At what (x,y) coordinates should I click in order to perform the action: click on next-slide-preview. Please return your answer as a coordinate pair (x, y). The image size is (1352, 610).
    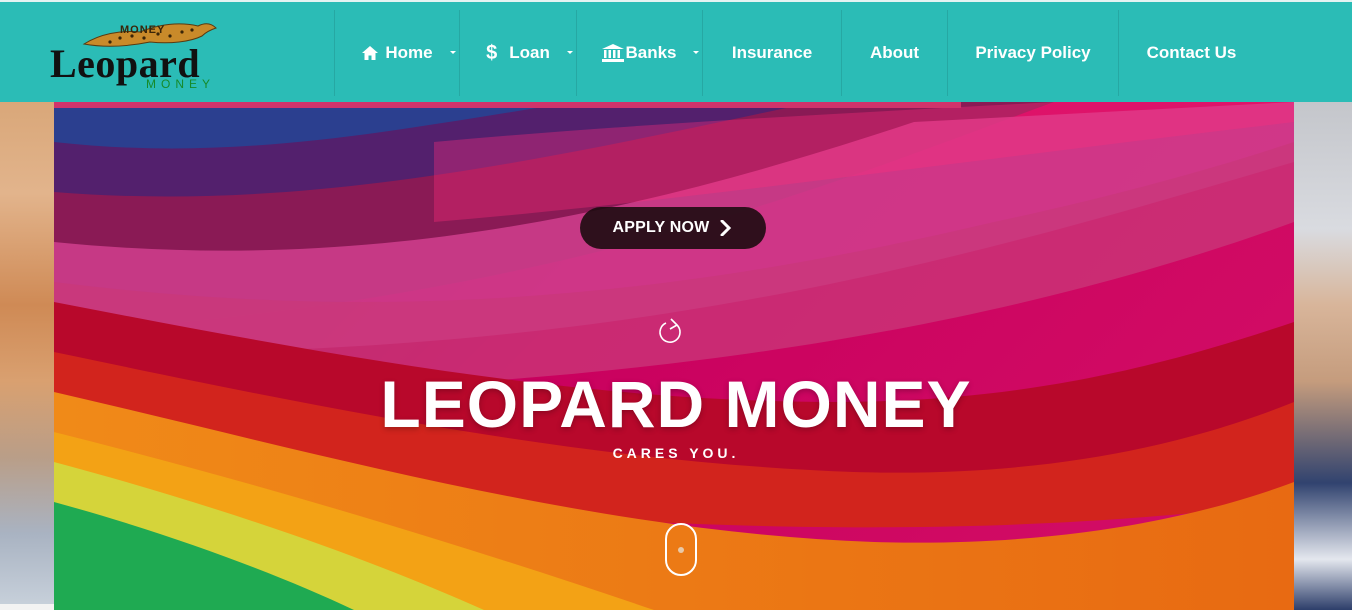
    Looking at the image, I should click on (1323, 356).